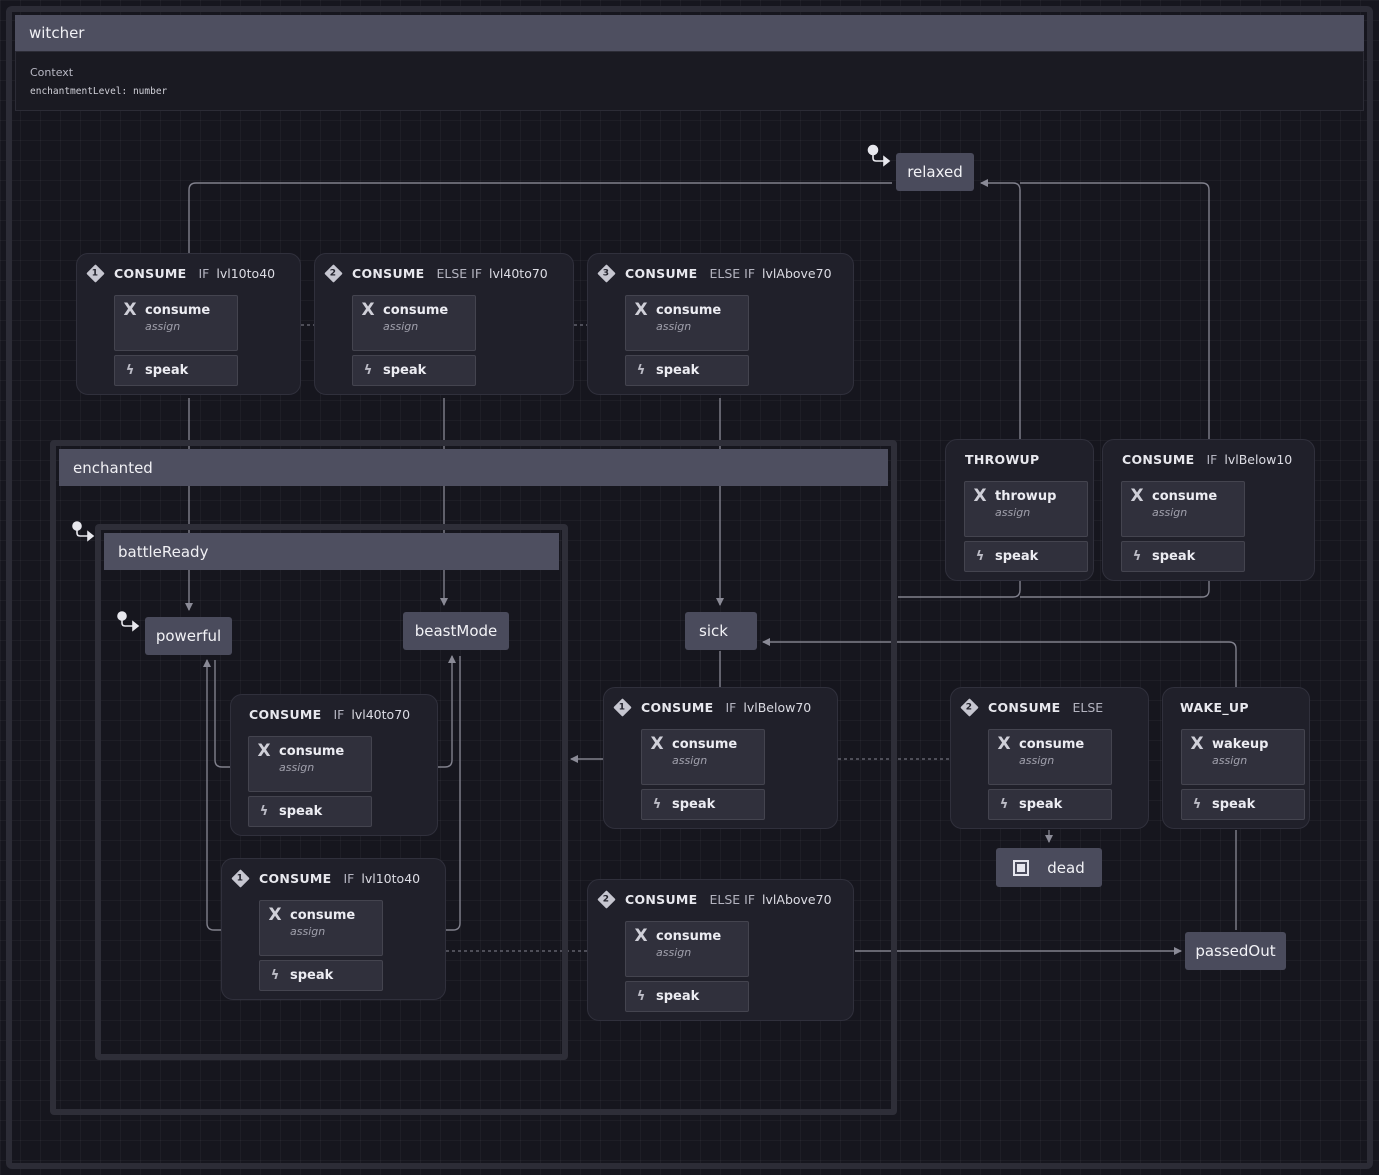  I want to click on transition-header: 3 CONSUME ELSE IF lvlAbove70, so click(714, 273).